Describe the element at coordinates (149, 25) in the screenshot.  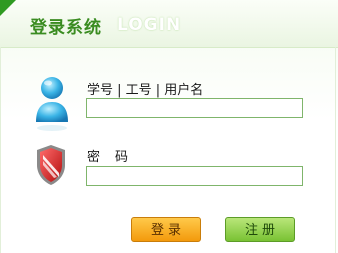
I see `page-title-english: LOGIN` at that location.